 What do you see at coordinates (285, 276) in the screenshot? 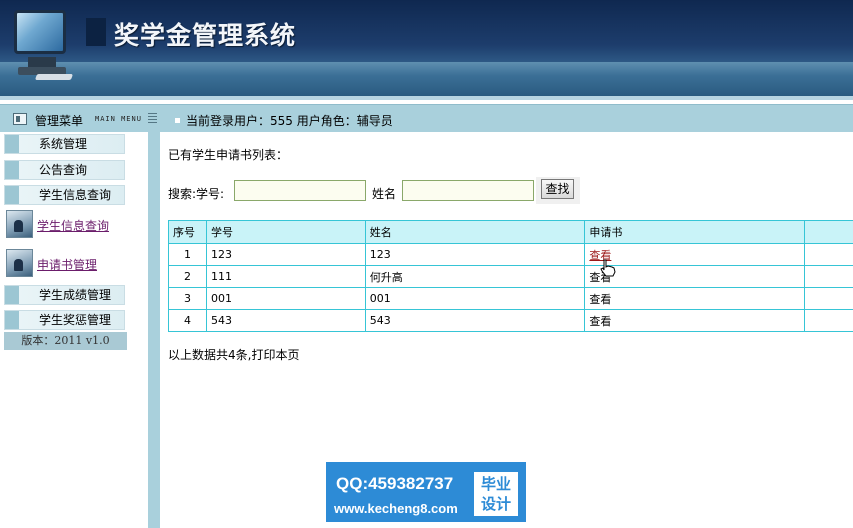
I see `cell-student-id: 111` at bounding box center [285, 276].